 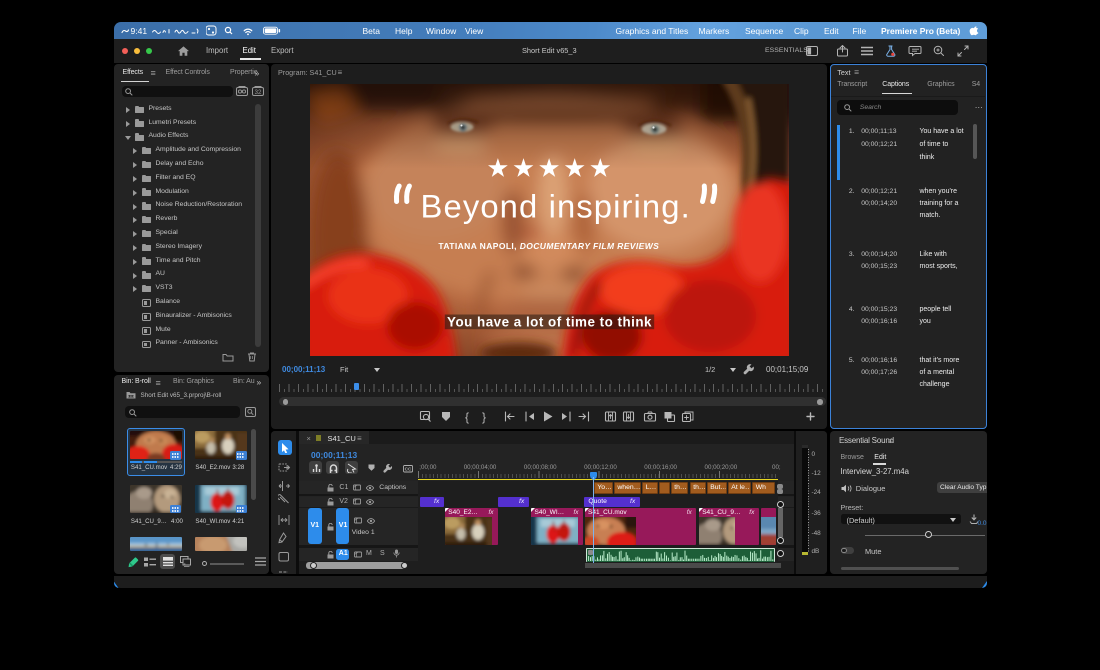 What do you see at coordinates (548, 246) in the screenshot?
I see `svg-text:TATIANA NAPOLI, DOCUMENTARY FI: TATIANA NAPOLI, DOCUMENTARY FILM REVIEWS` at bounding box center [548, 246].